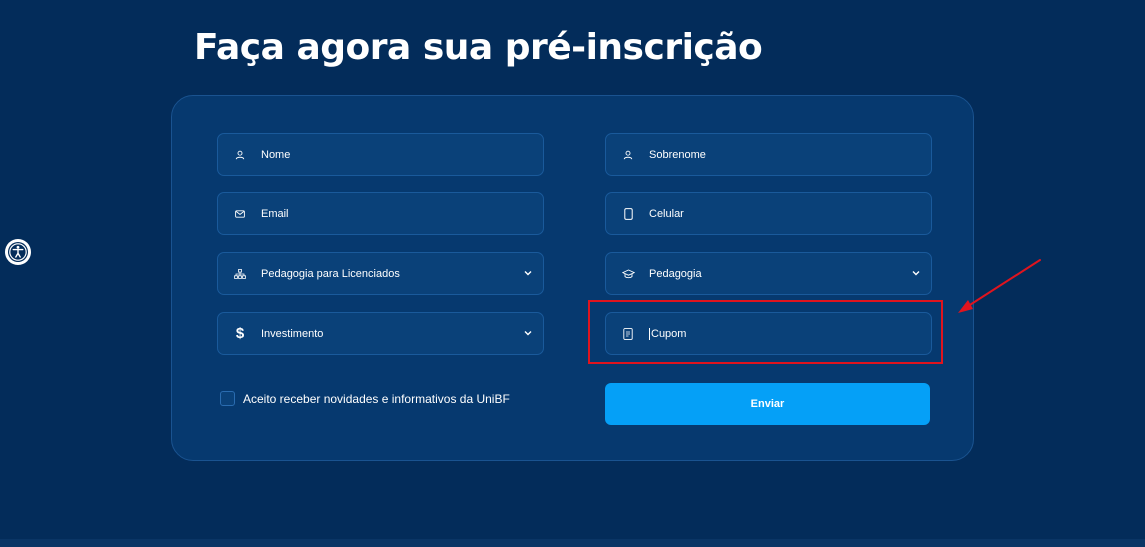  I want to click on first-name-field: Nome, so click(380, 154).